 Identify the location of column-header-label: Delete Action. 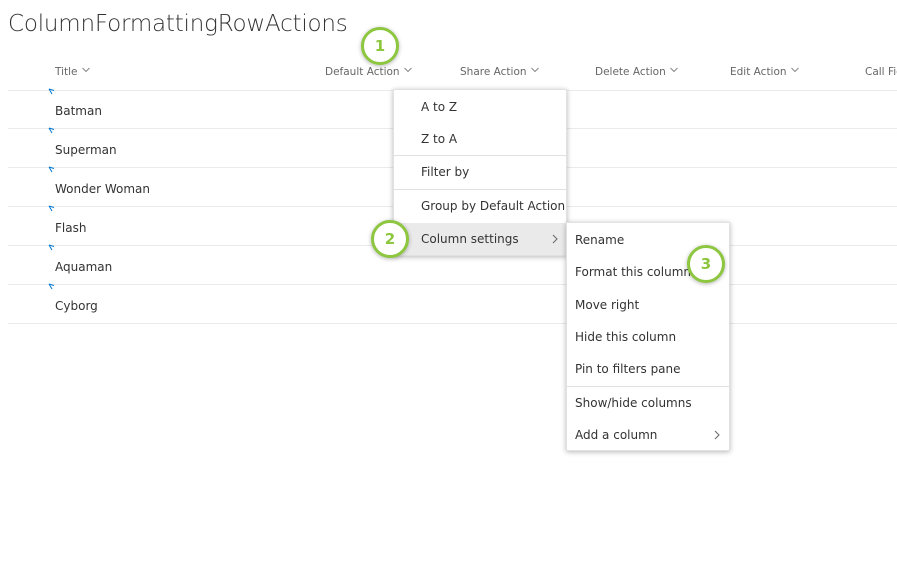
(630, 72).